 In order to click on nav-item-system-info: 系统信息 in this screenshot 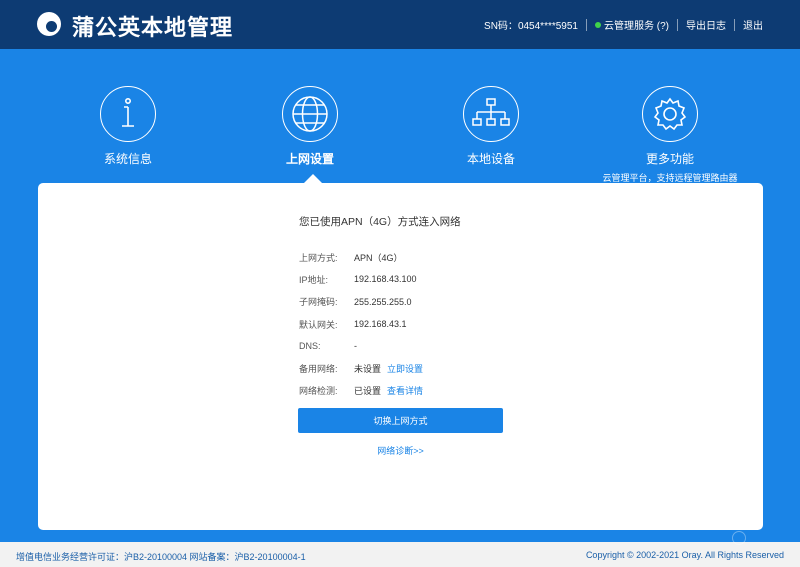, I will do `click(128, 126)`.